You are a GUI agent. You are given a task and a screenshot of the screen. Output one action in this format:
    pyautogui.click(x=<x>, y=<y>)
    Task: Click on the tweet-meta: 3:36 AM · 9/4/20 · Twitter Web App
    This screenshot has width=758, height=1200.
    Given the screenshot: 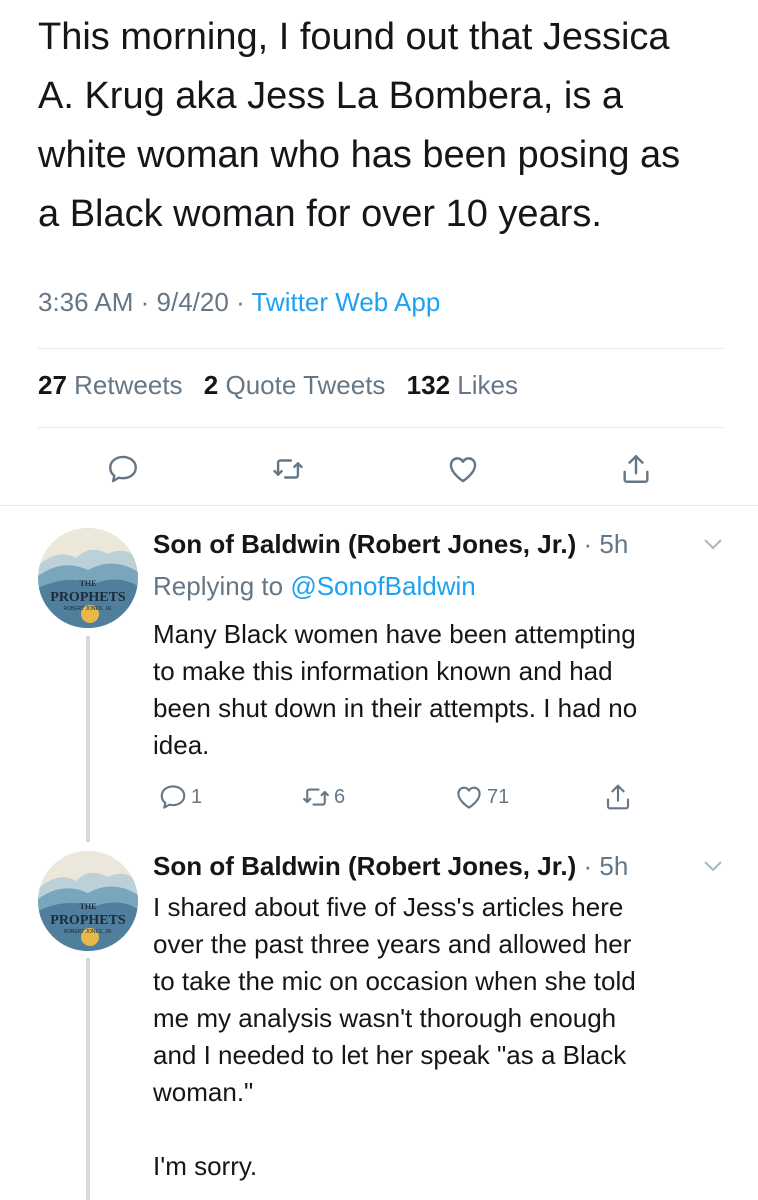 What is the action you would take?
    pyautogui.click(x=239, y=302)
    